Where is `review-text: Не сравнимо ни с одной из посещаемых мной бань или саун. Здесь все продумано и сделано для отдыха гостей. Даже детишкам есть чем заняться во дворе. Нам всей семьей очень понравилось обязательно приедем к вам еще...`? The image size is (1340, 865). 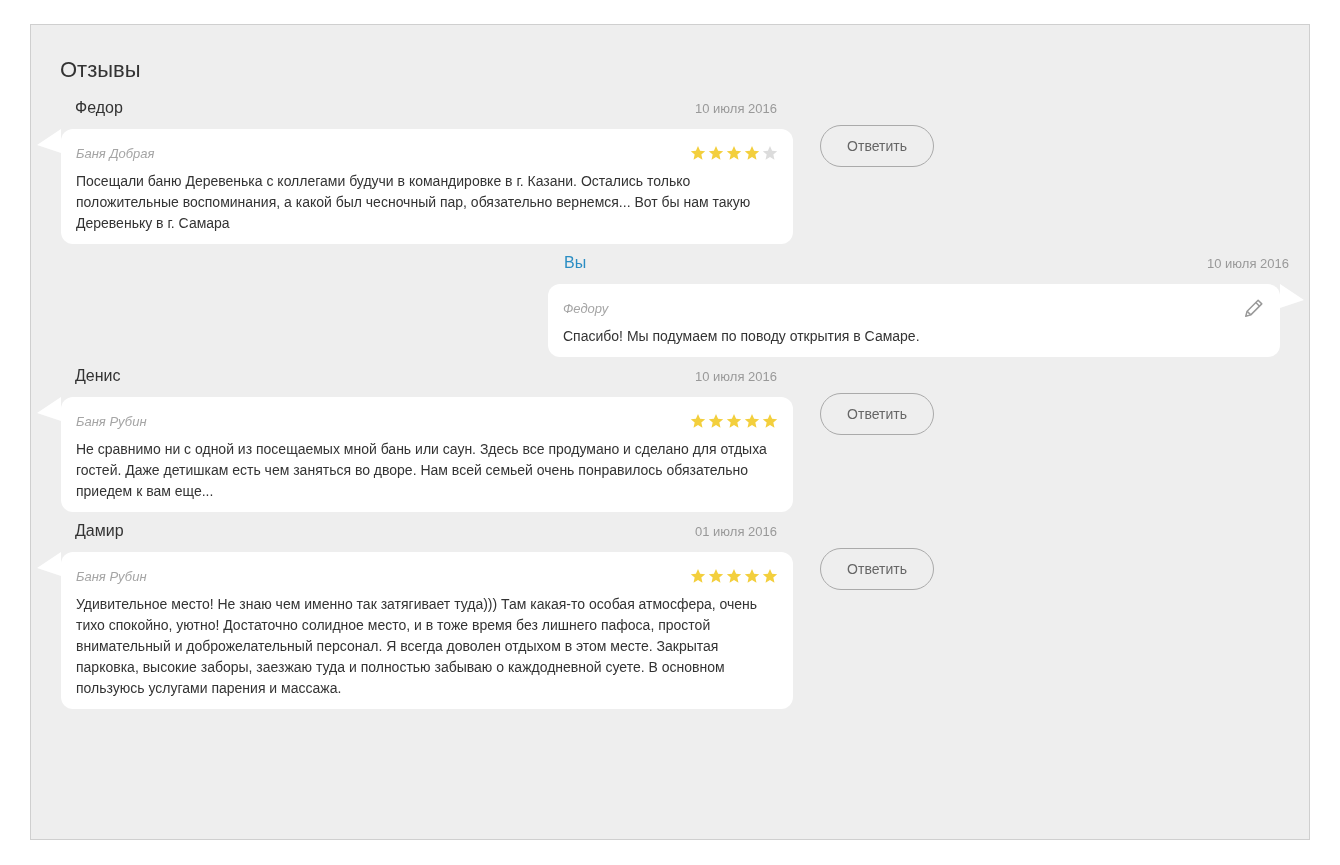
review-text: Не сравнимо ни с одной из посещаемых мной бань или саун. Здесь все продумано и сделано для отдыха гостей. Даже детишкам есть чем заняться во дворе. Нам всей семьей очень понравилось обязательно приедем к вам еще... is located at coordinates (422, 470).